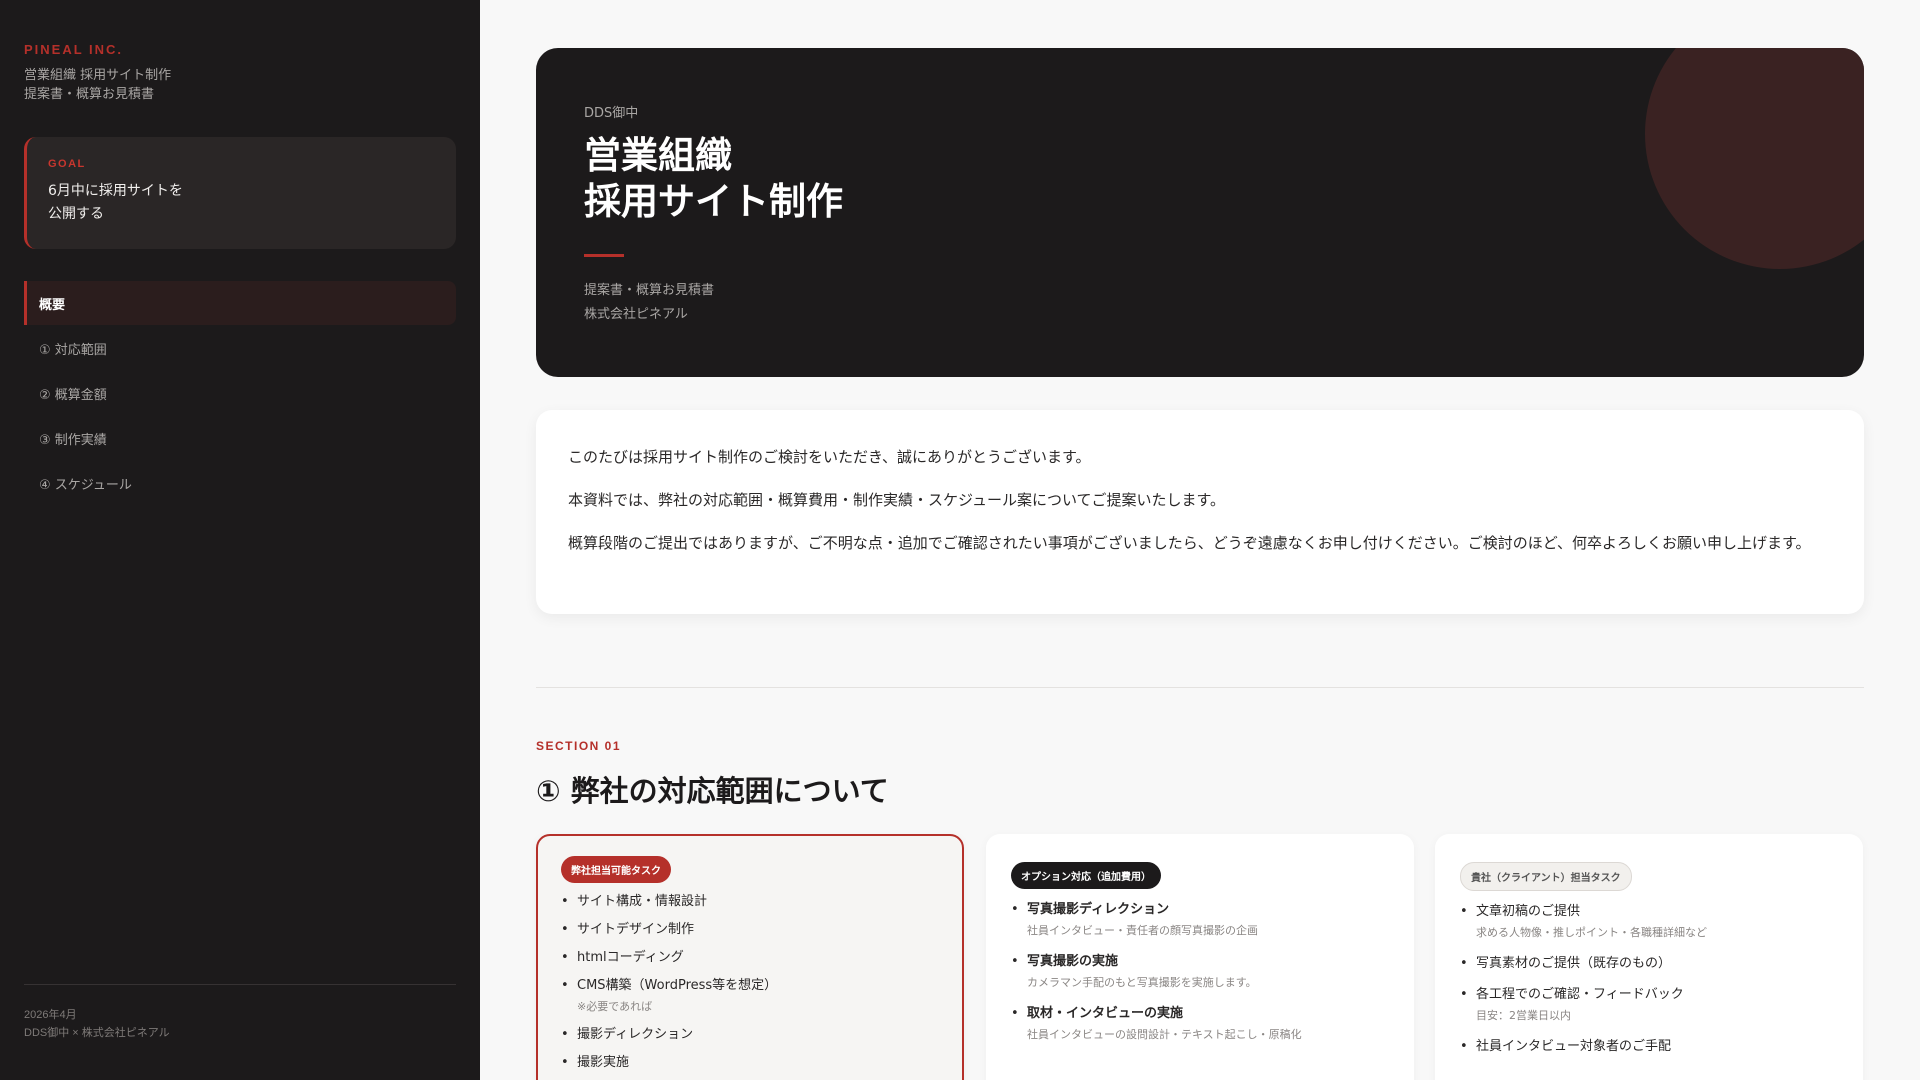  What do you see at coordinates (750, 1035) in the screenshot?
I see `list-item: 撮影ディレクション` at bounding box center [750, 1035].